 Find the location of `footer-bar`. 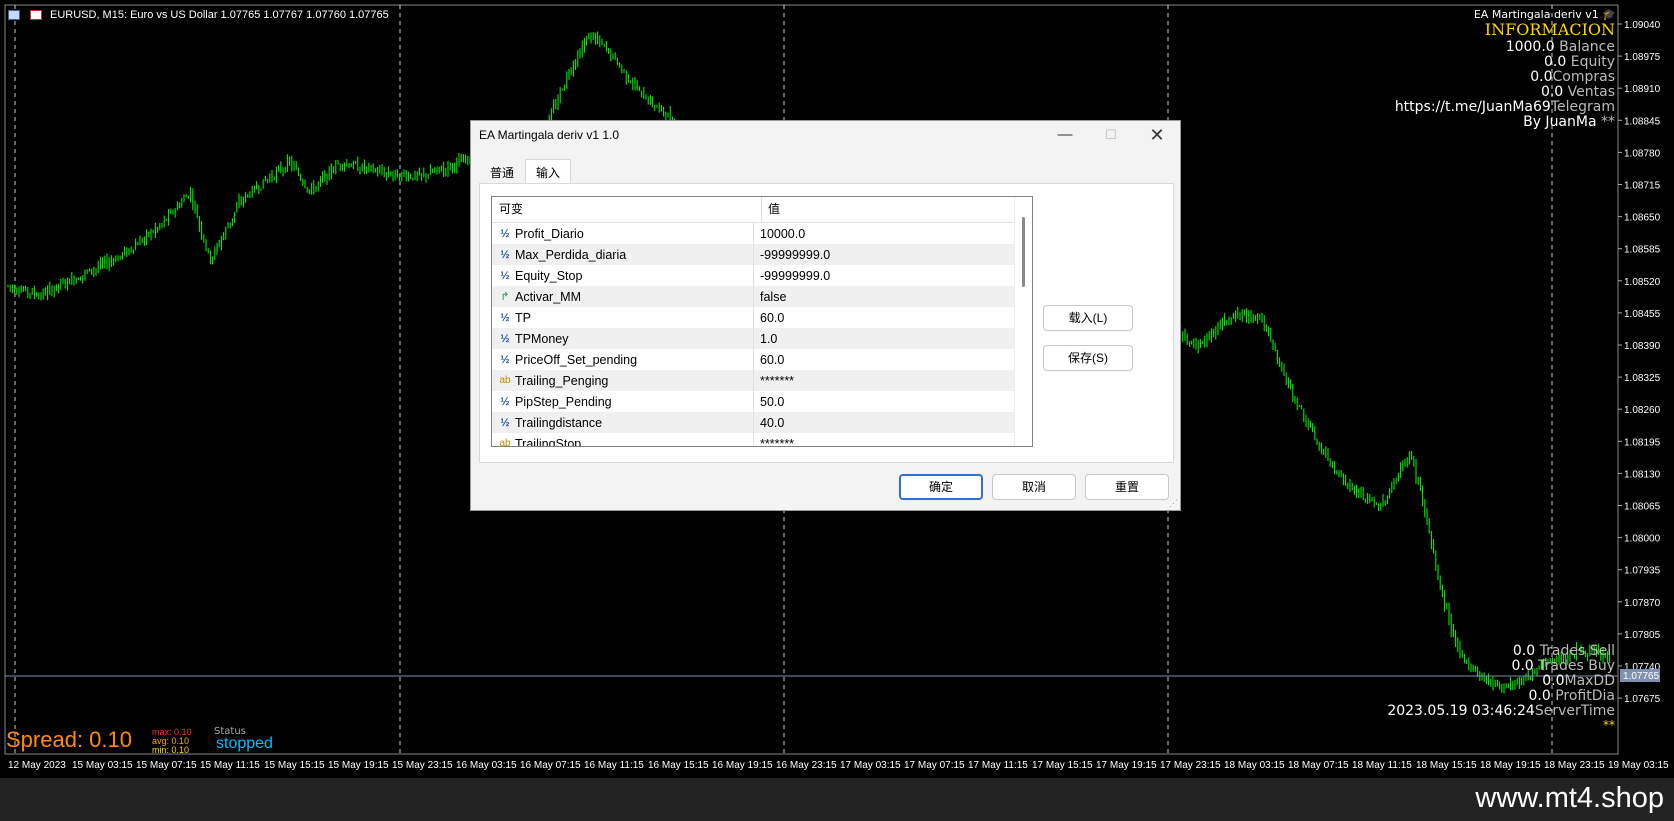

footer-bar is located at coordinates (837, 799).